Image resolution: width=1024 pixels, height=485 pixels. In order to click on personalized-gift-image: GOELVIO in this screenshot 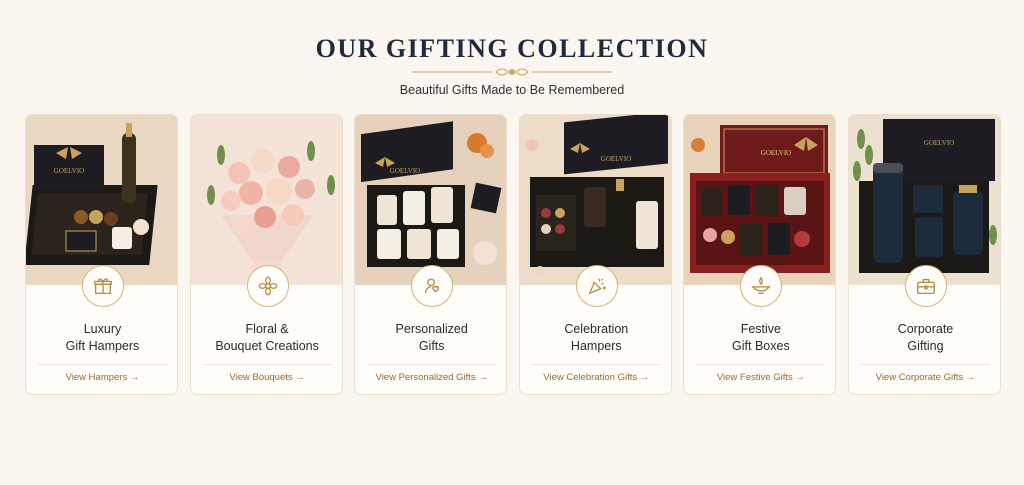, I will do `click(431, 200)`.